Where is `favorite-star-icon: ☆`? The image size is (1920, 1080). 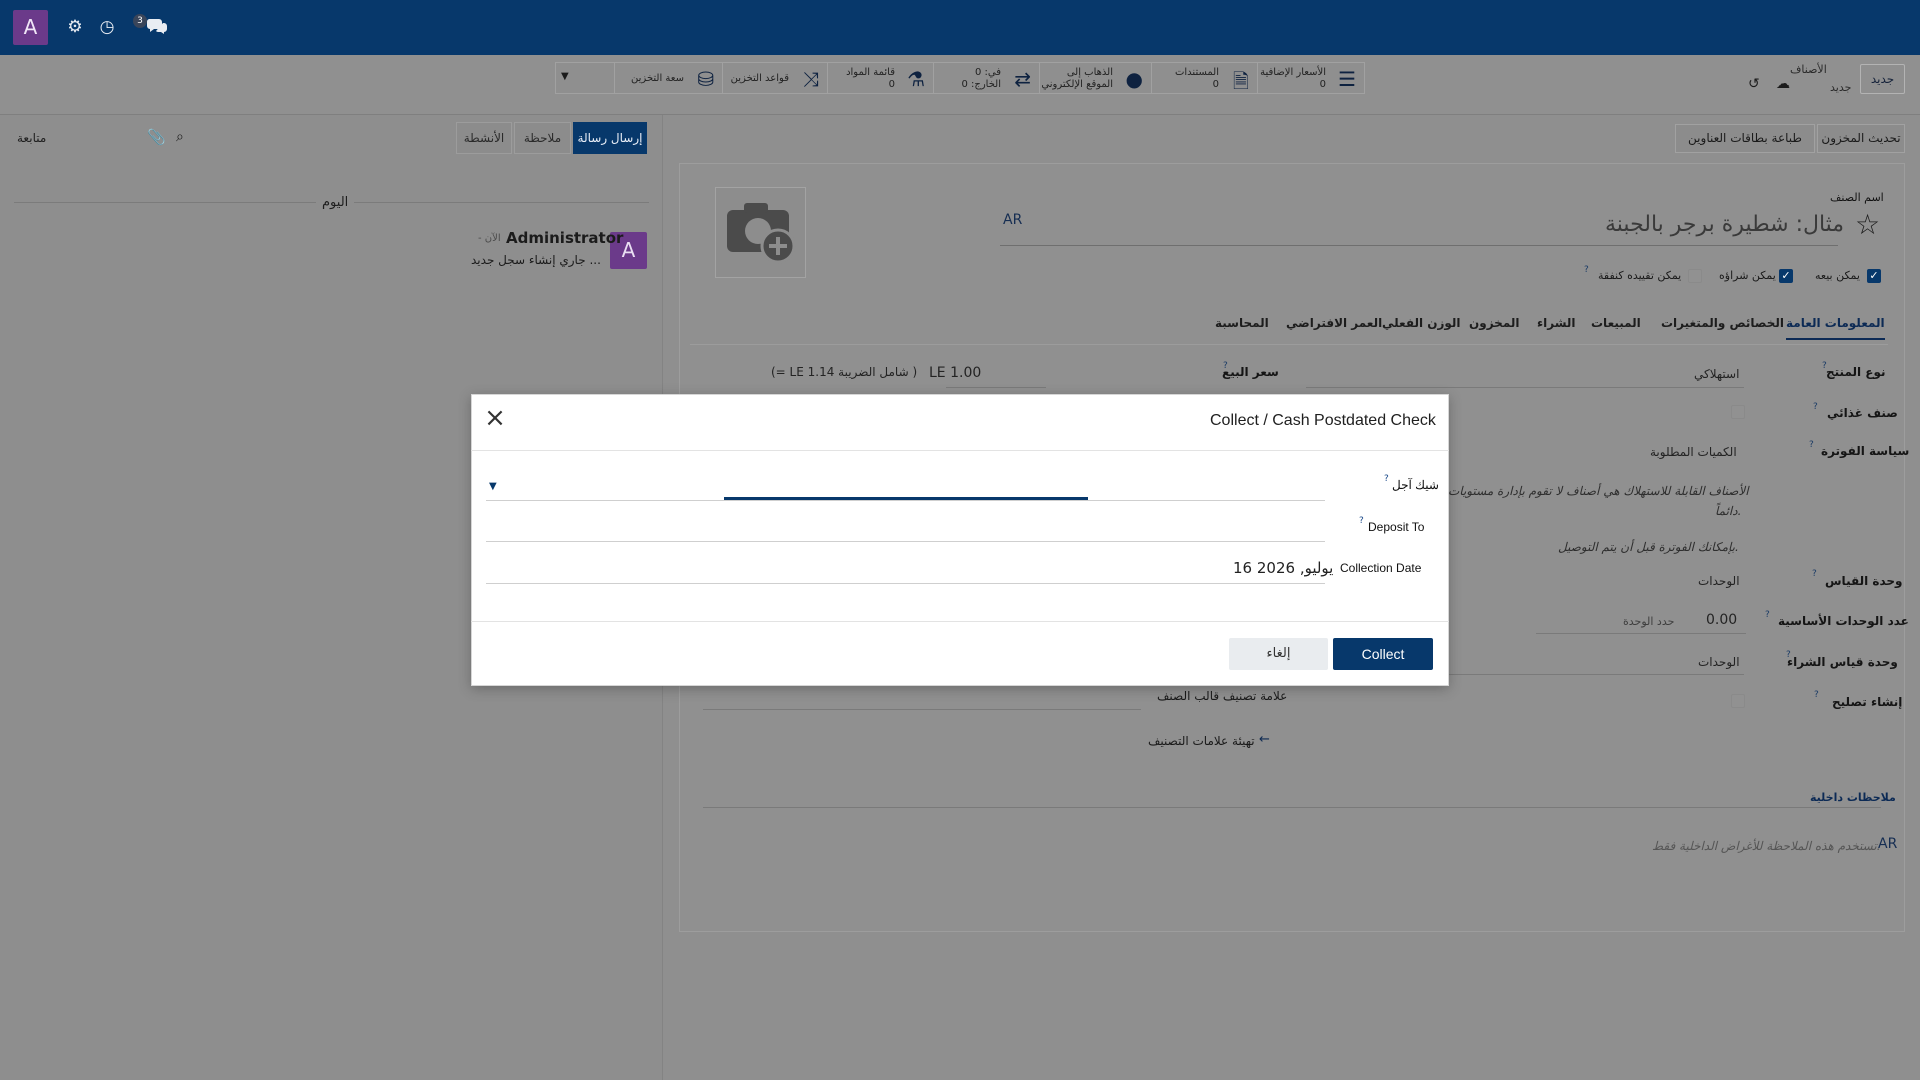
favorite-star-icon: ☆ is located at coordinates (1867, 224).